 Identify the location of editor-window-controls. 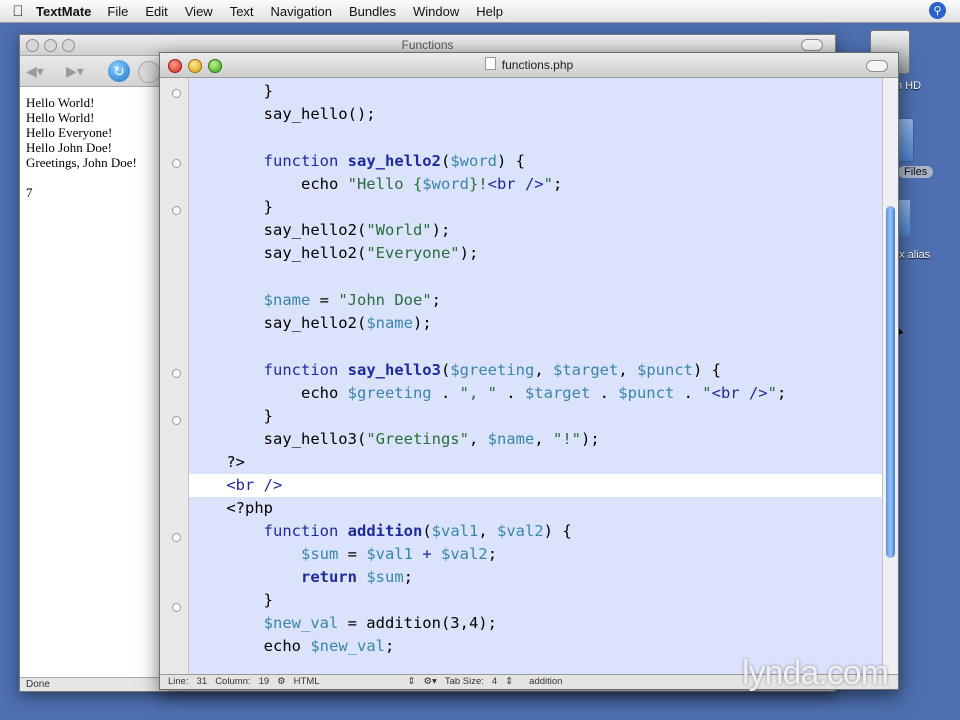
(195, 66).